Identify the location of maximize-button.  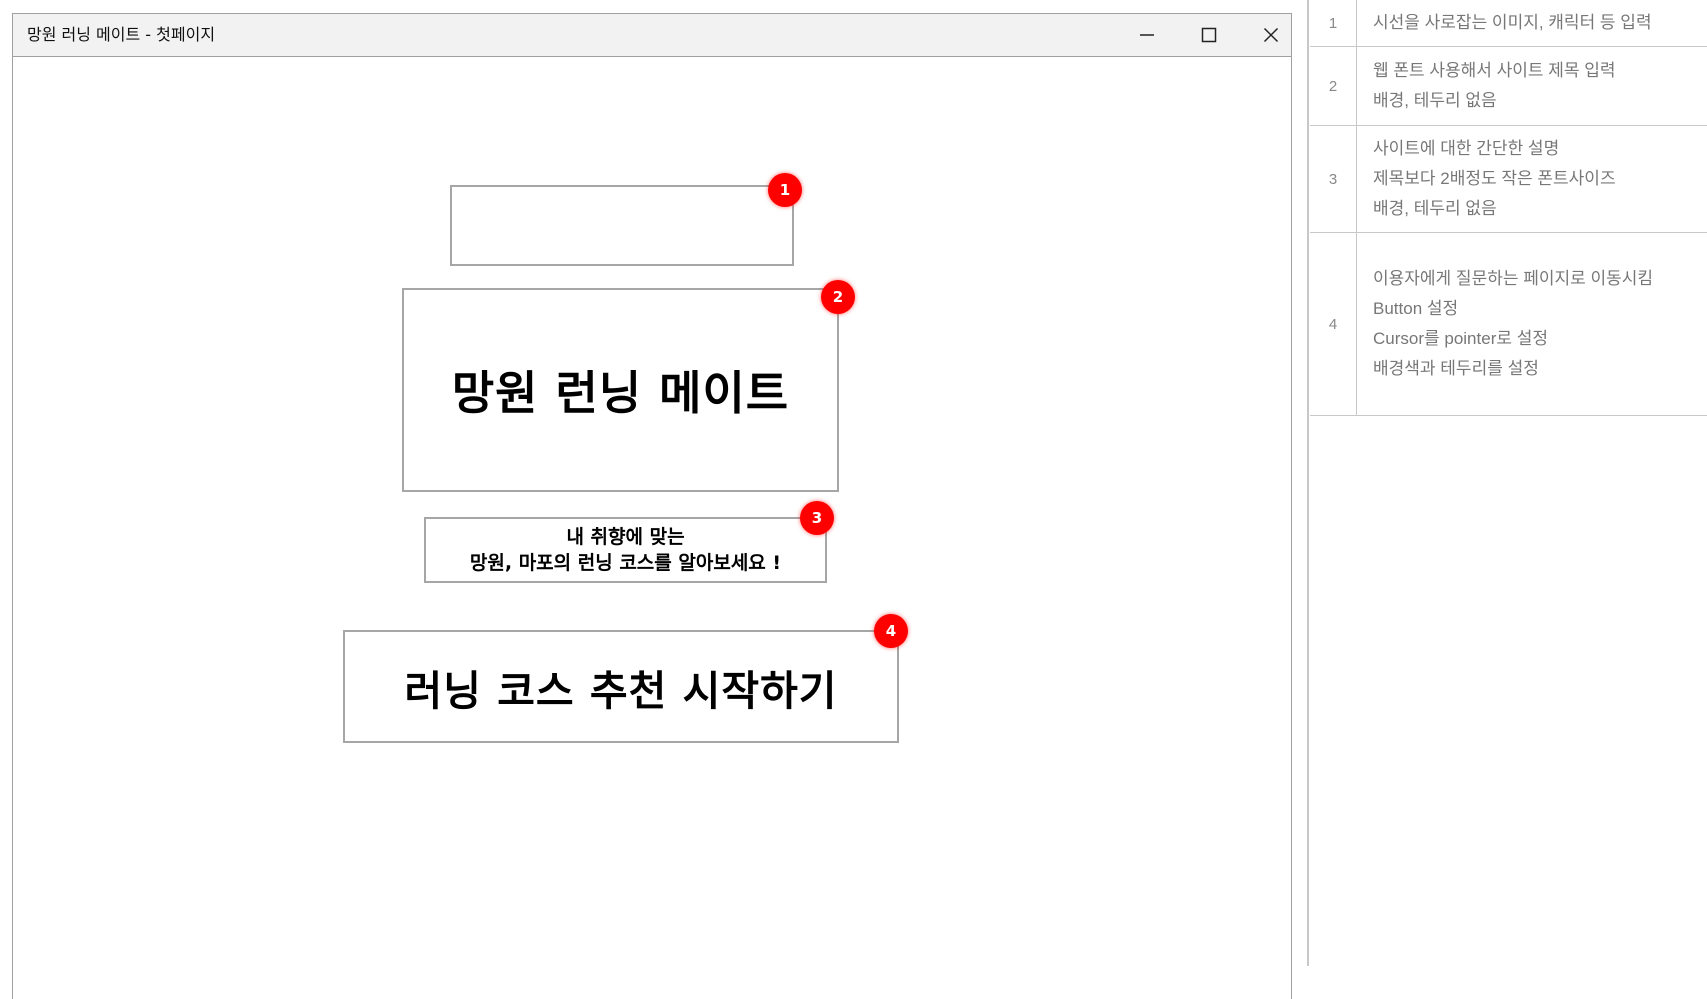
(1209, 35).